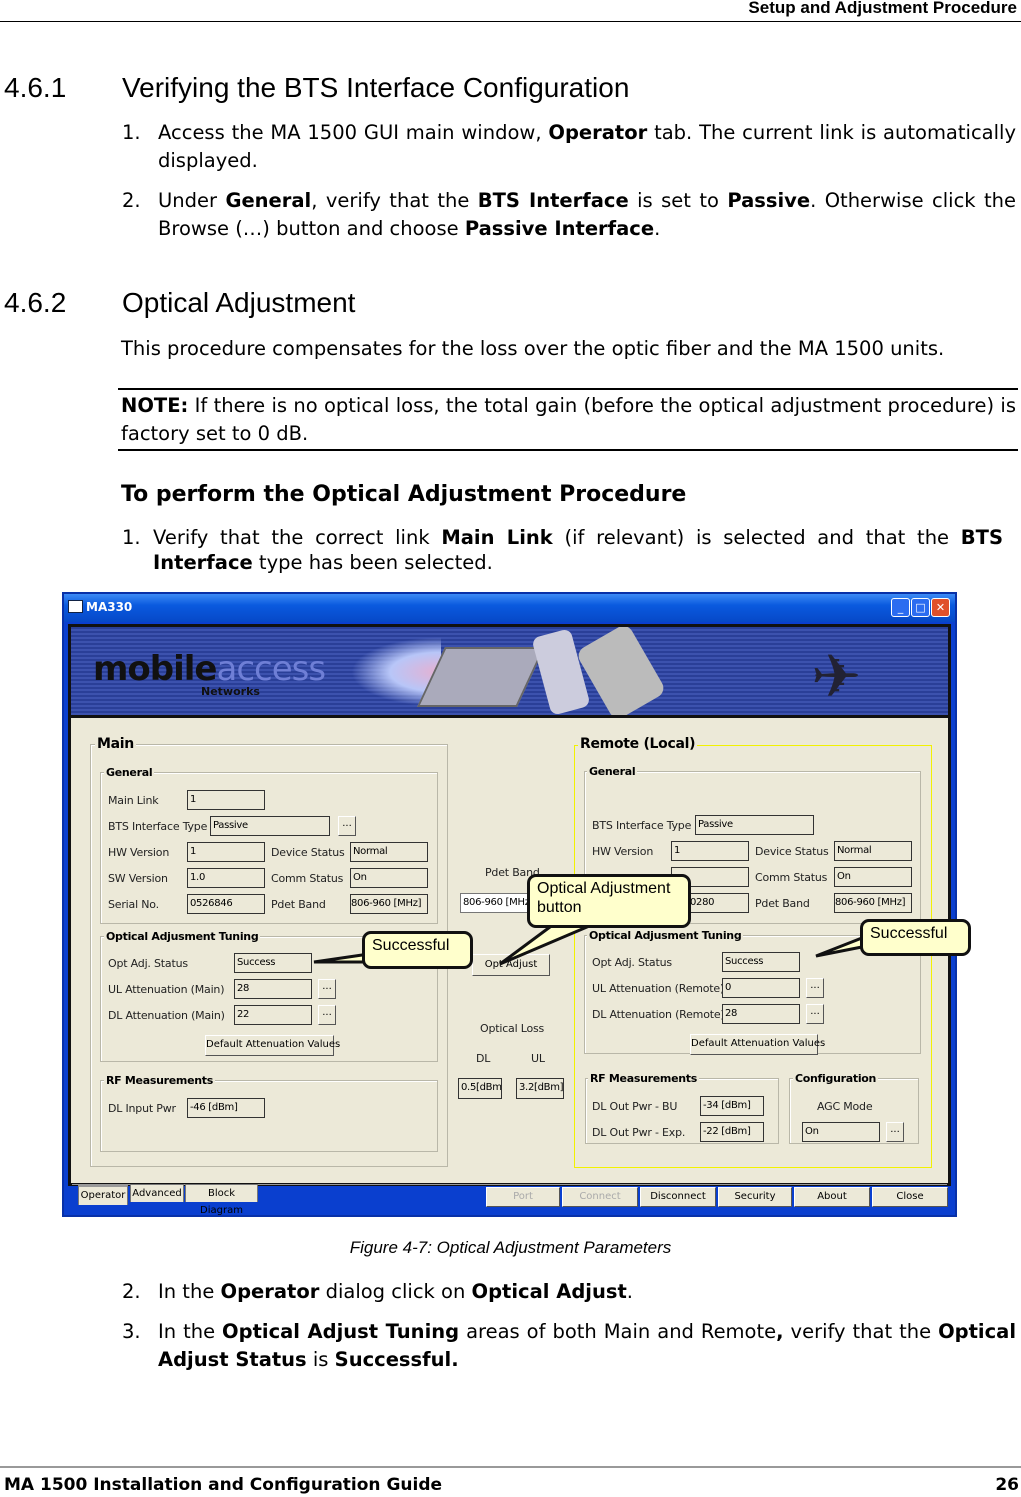 This screenshot has width=1021, height=1497. What do you see at coordinates (609, 901) in the screenshot?
I see `opt-adjust-callout: Optical Adjustment button` at bounding box center [609, 901].